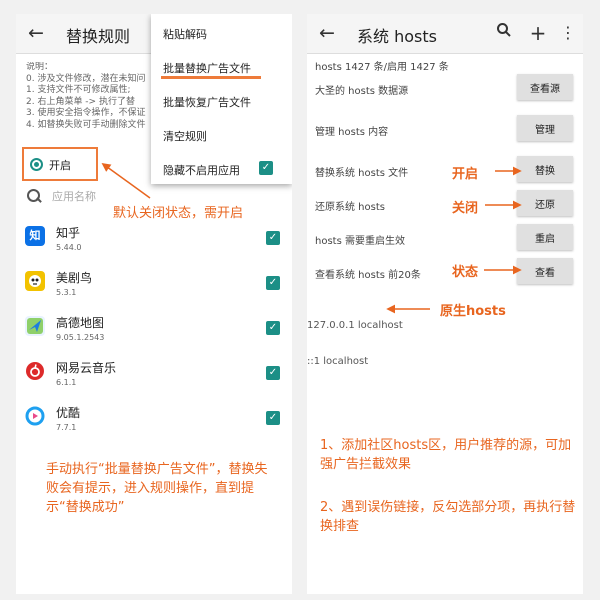 Image resolution: width=600 pixels, height=600 pixels. What do you see at coordinates (465, 174) in the screenshot?
I see `annotation-enable: 开启` at bounding box center [465, 174].